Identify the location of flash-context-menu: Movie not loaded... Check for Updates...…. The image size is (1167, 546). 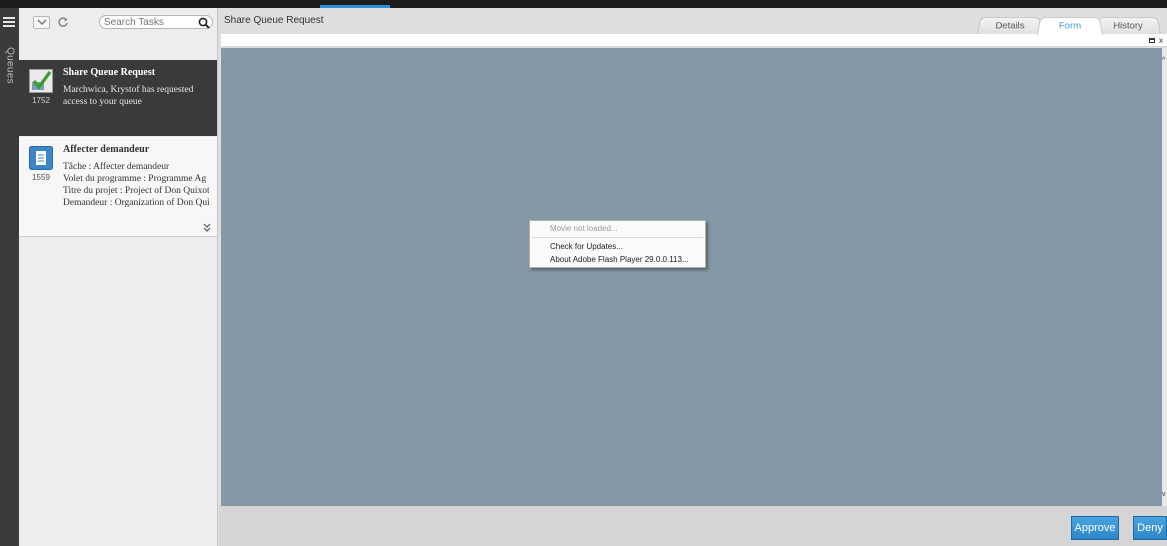
(617, 244).